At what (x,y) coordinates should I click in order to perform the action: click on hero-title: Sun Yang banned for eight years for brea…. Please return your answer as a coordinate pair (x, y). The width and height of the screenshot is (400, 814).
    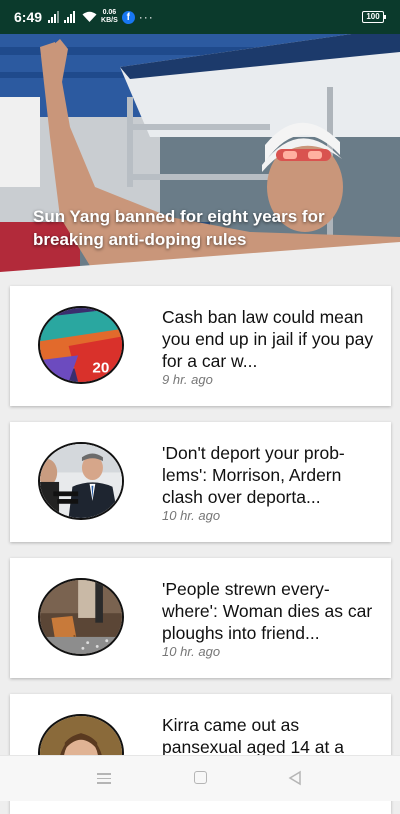
    Looking at the image, I should click on (179, 228).